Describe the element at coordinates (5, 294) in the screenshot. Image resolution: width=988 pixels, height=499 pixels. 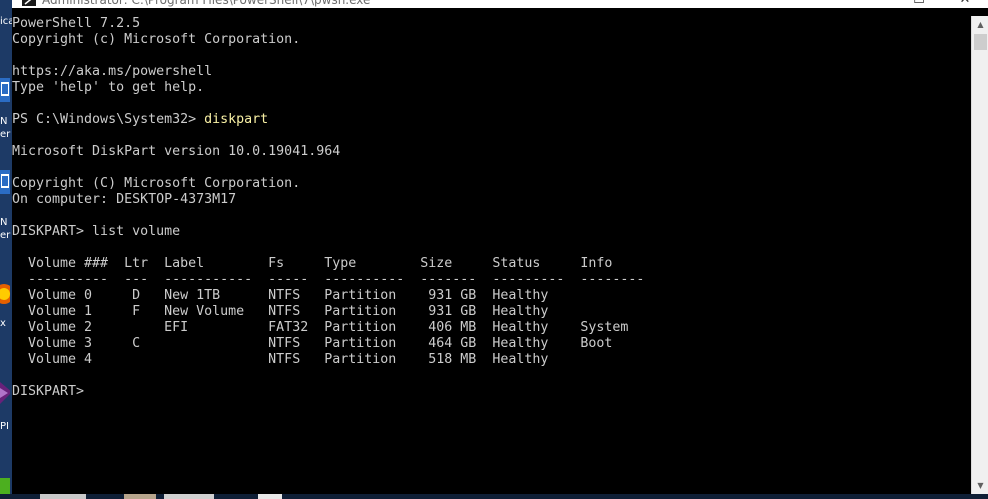
I see `firefox-icon` at that location.